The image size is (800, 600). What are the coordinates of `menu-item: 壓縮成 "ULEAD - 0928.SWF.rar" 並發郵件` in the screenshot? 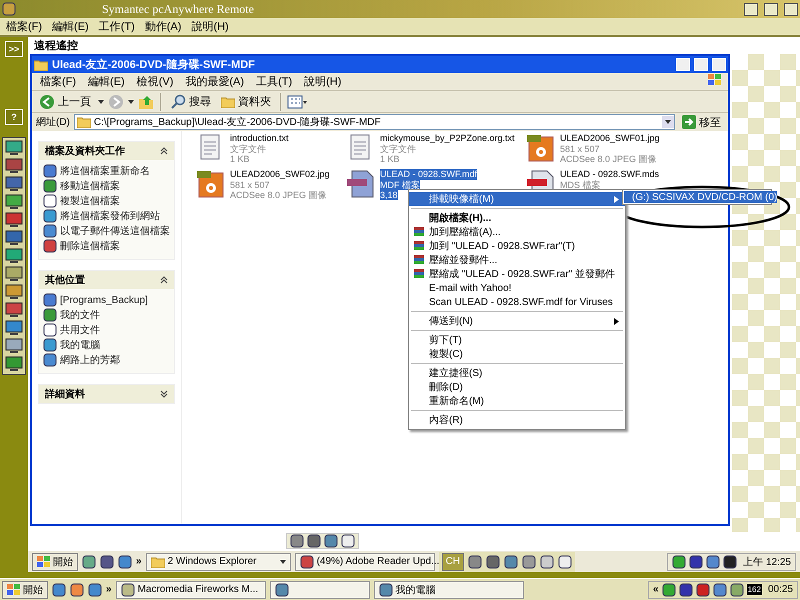 It's located at (517, 274).